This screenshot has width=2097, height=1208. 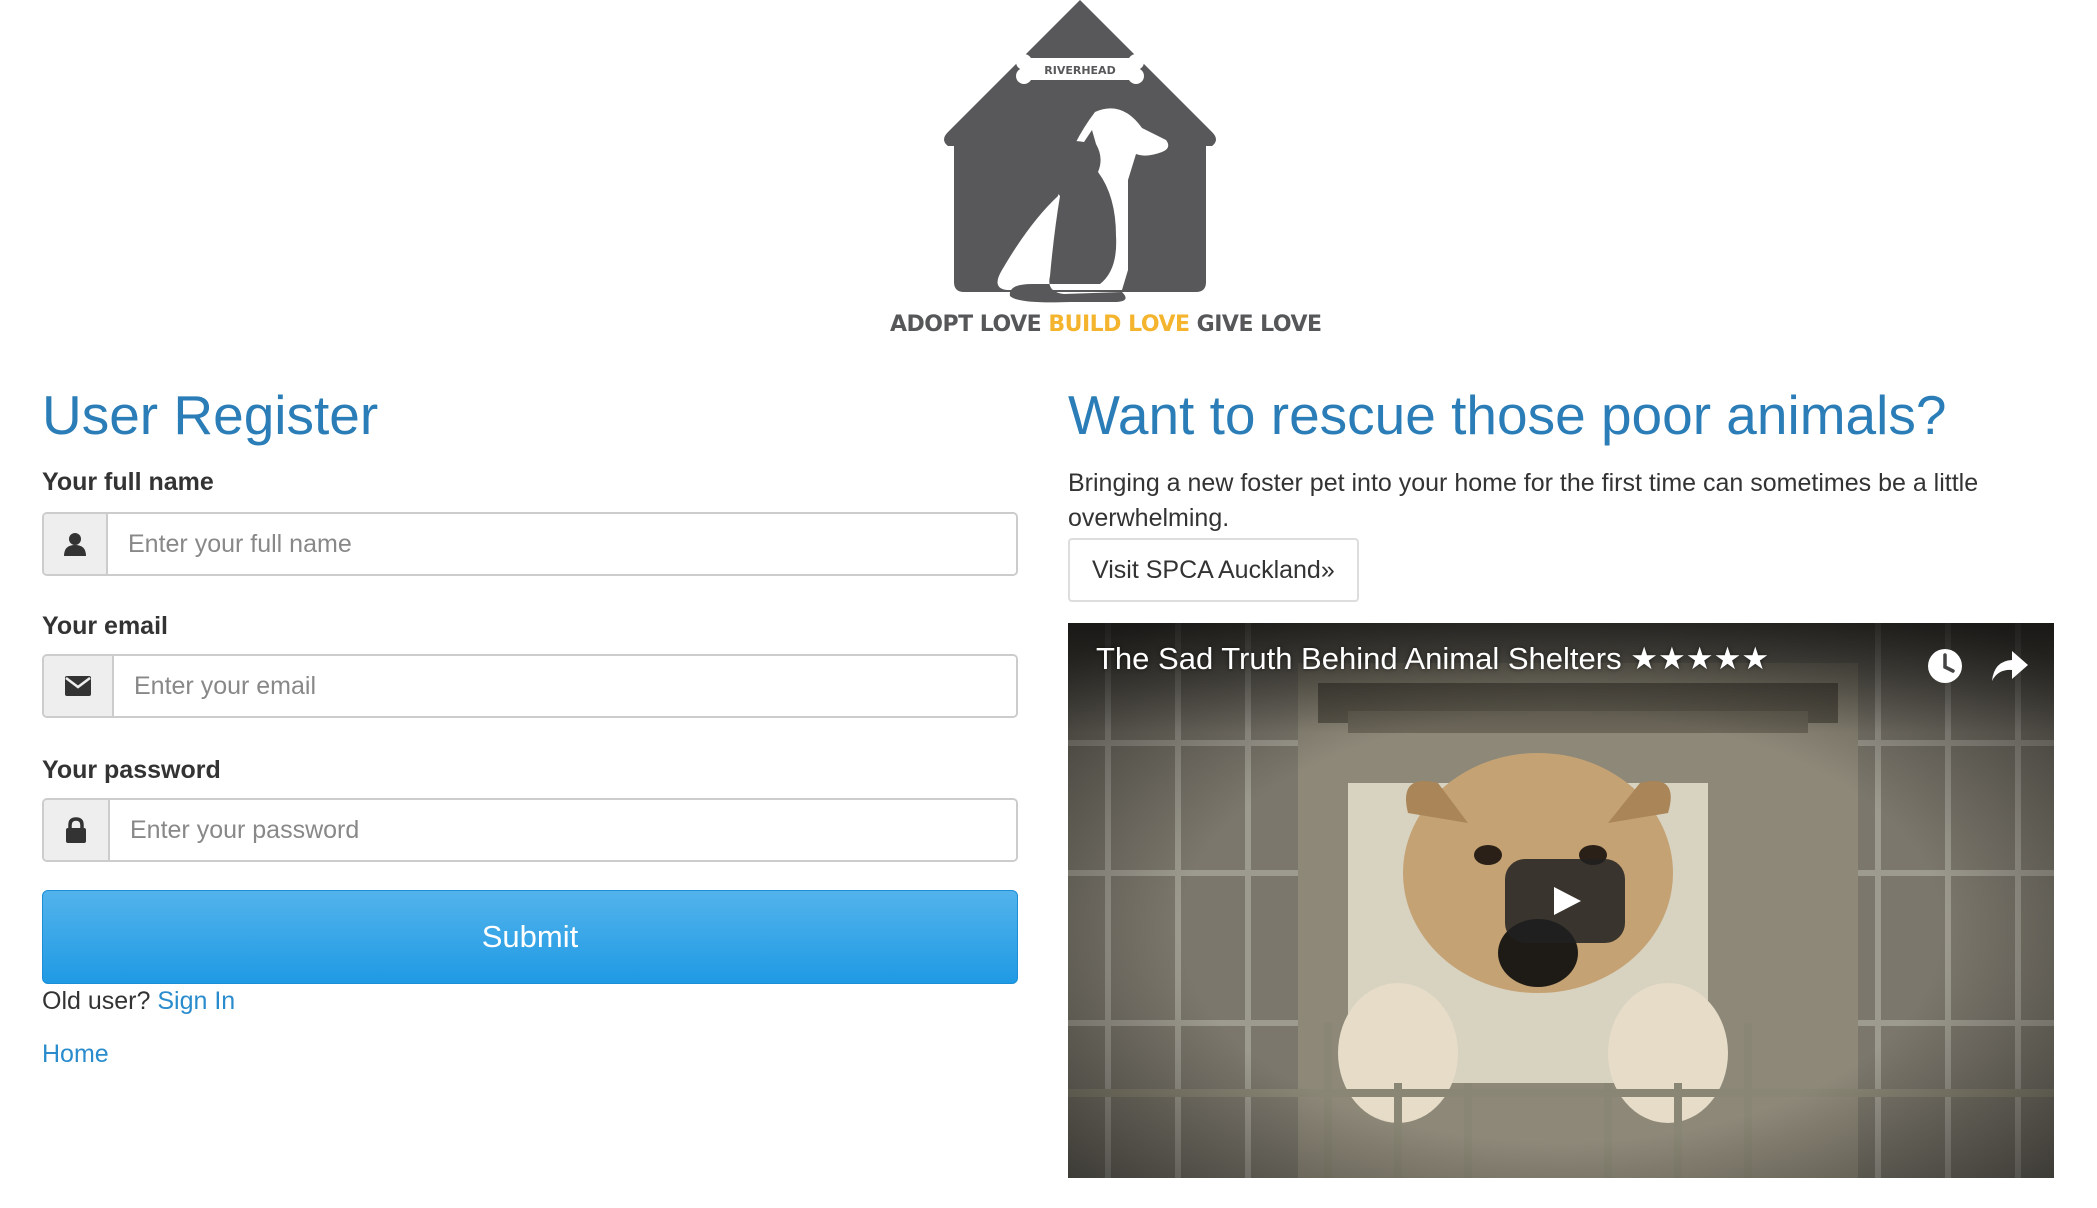 What do you see at coordinates (1567, 901) in the screenshot?
I see `play-icon` at bounding box center [1567, 901].